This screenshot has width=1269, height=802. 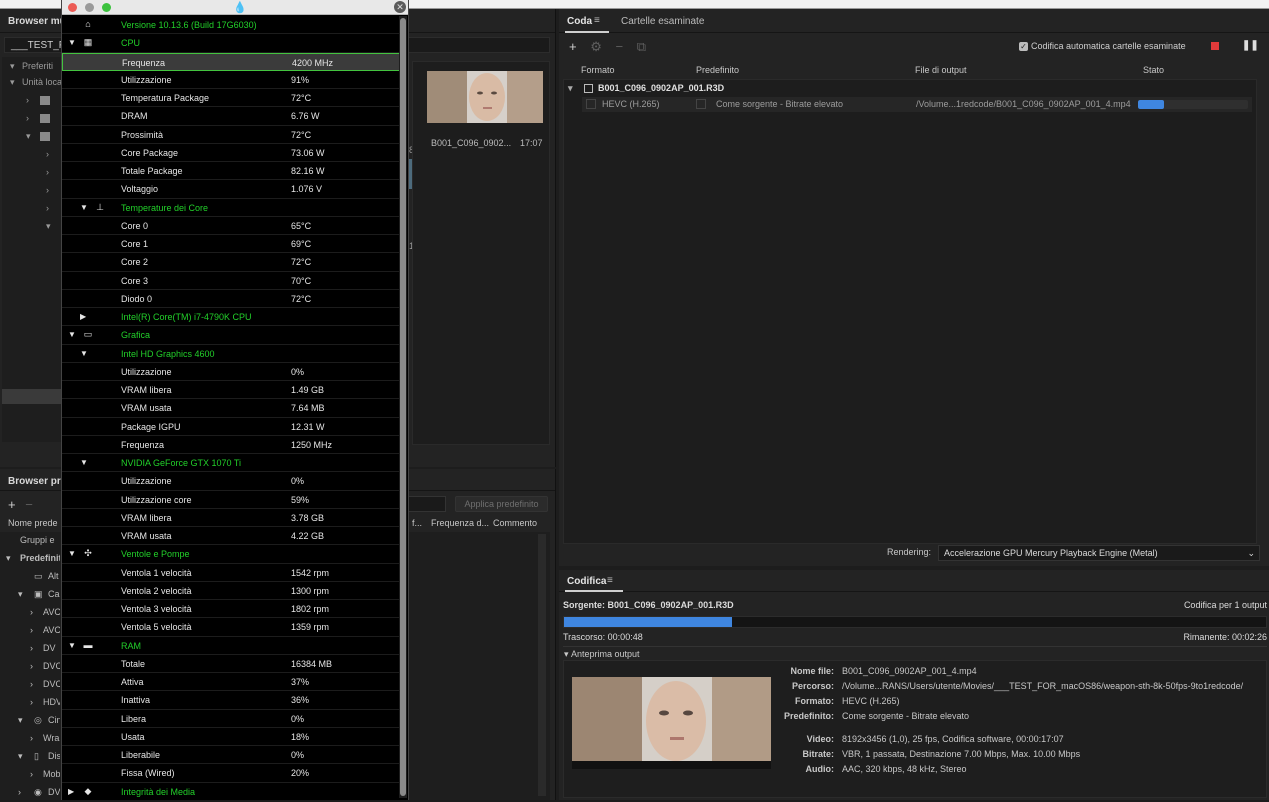 I want to click on col-format: Formato, so click(x=598, y=70).